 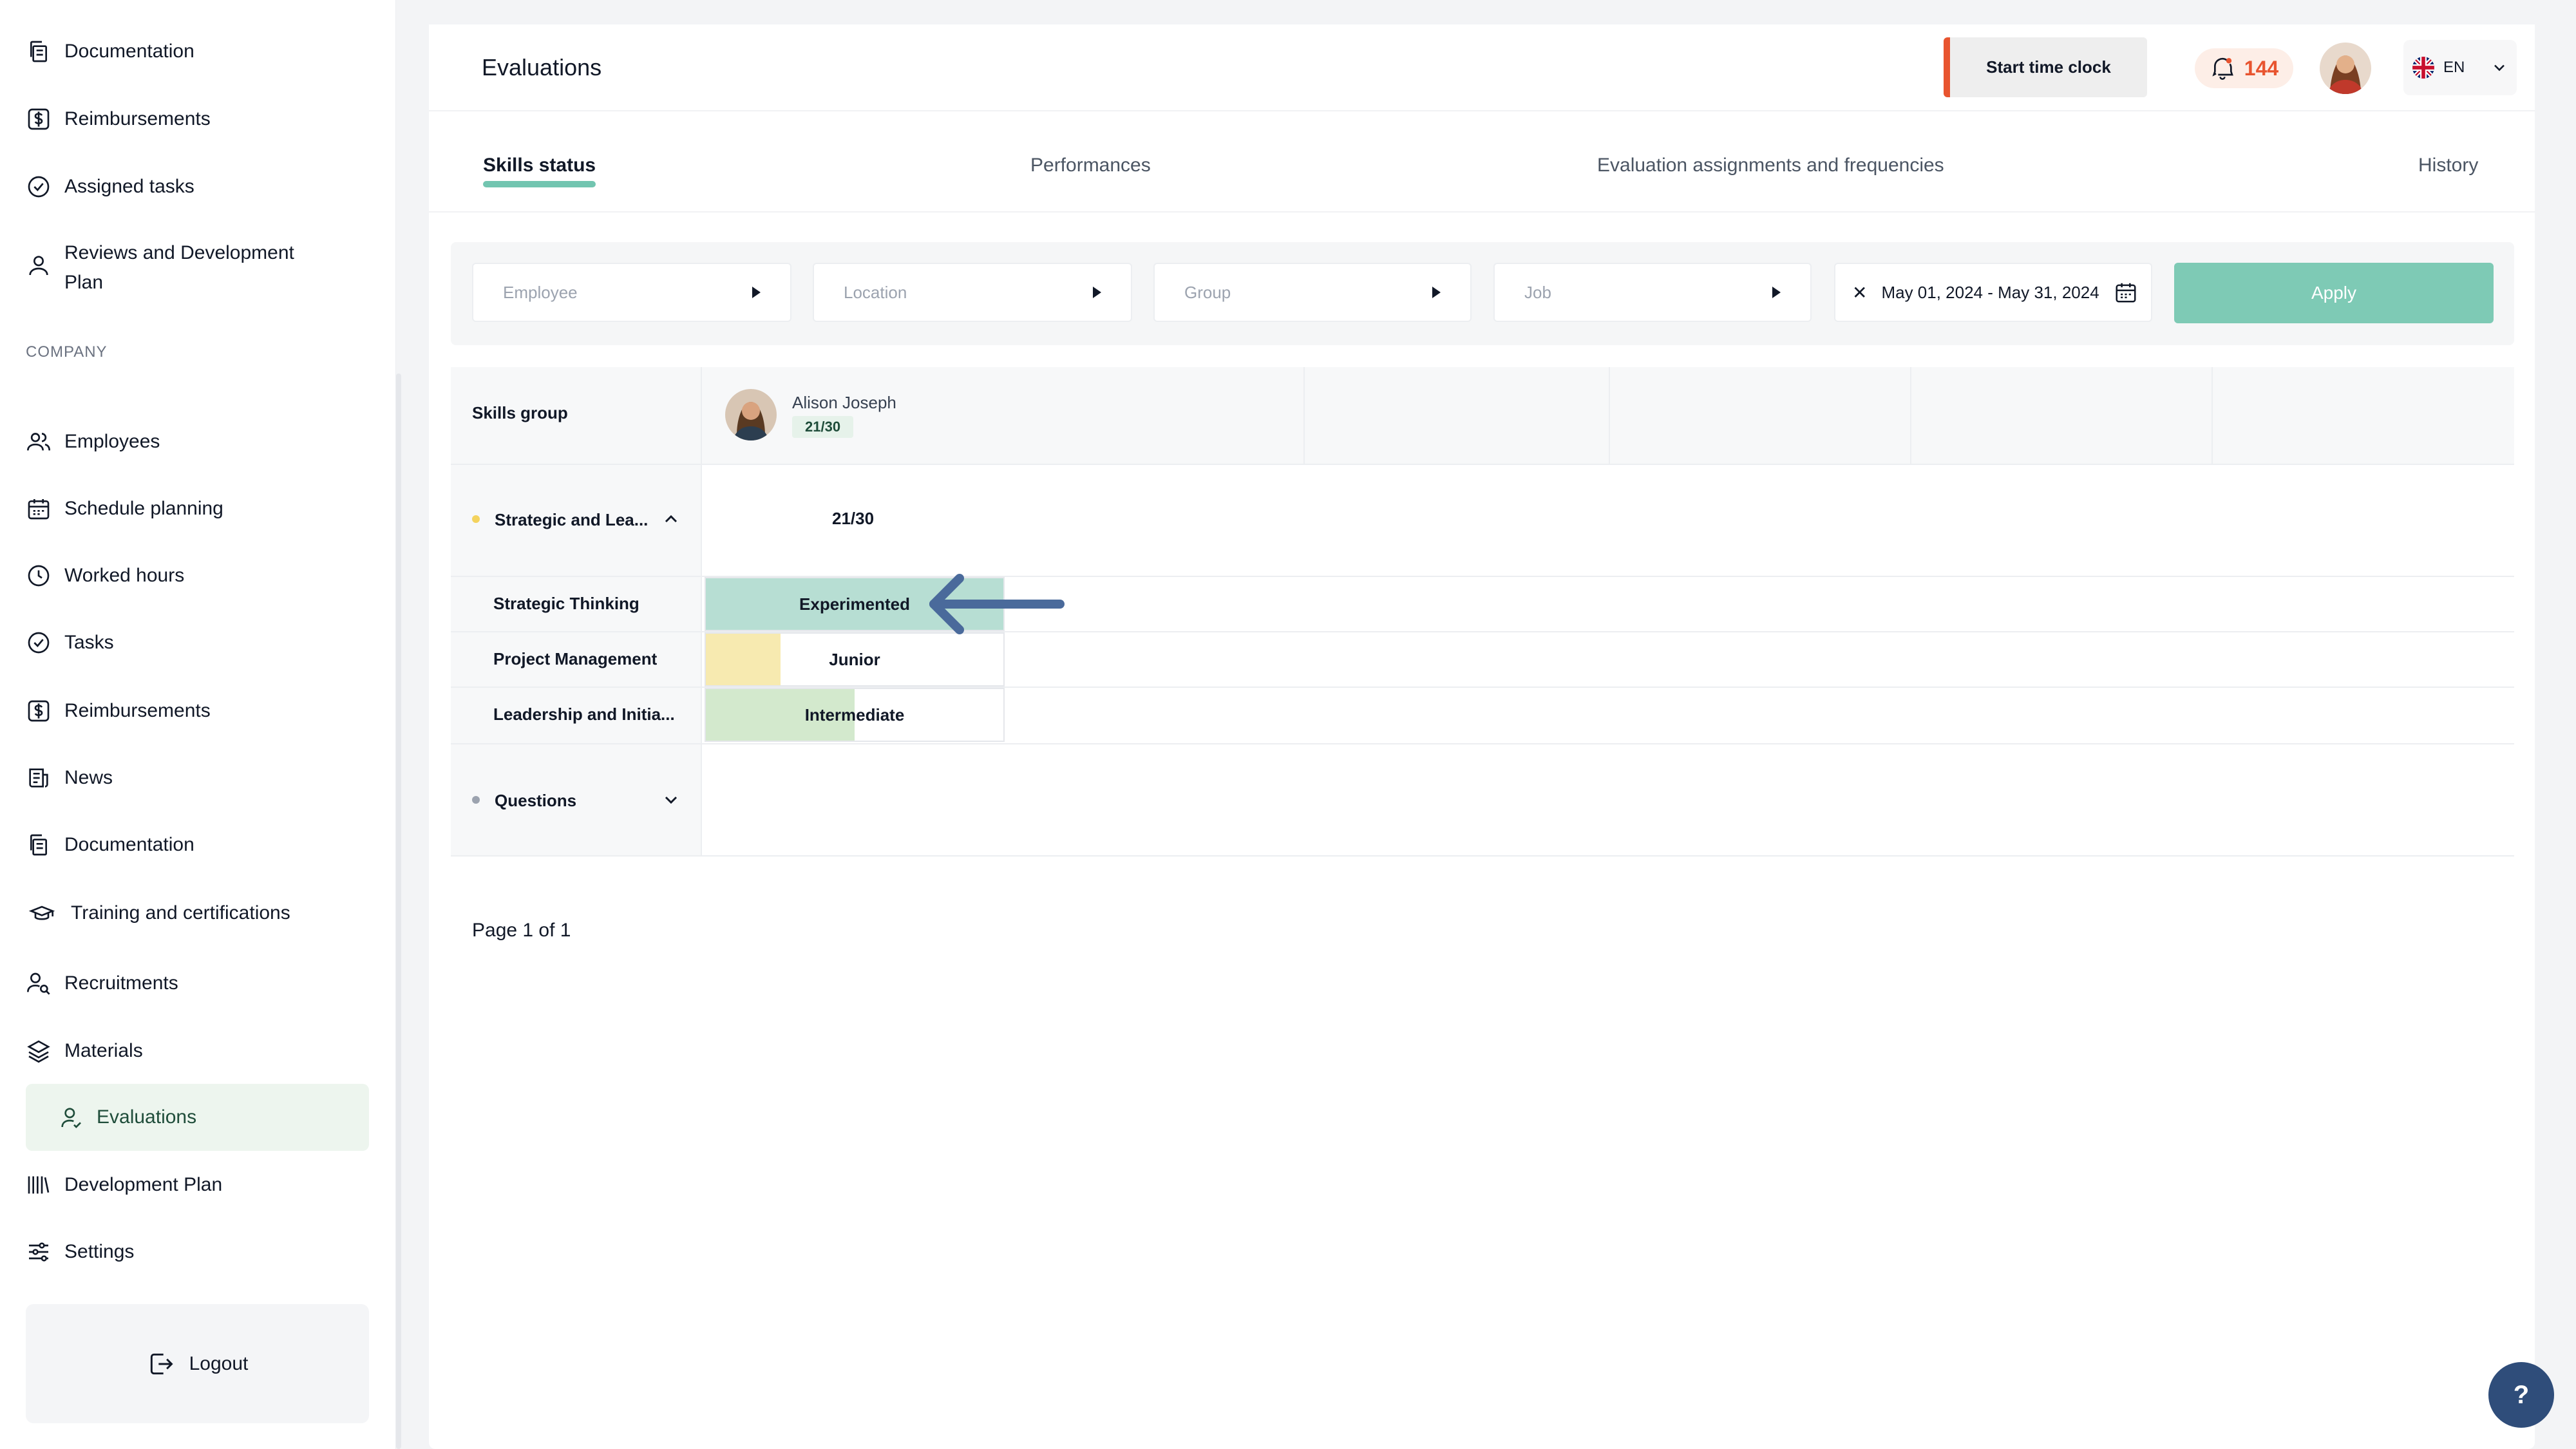 What do you see at coordinates (197, 442) in the screenshot?
I see `sidebar-item-employees: Employees` at bounding box center [197, 442].